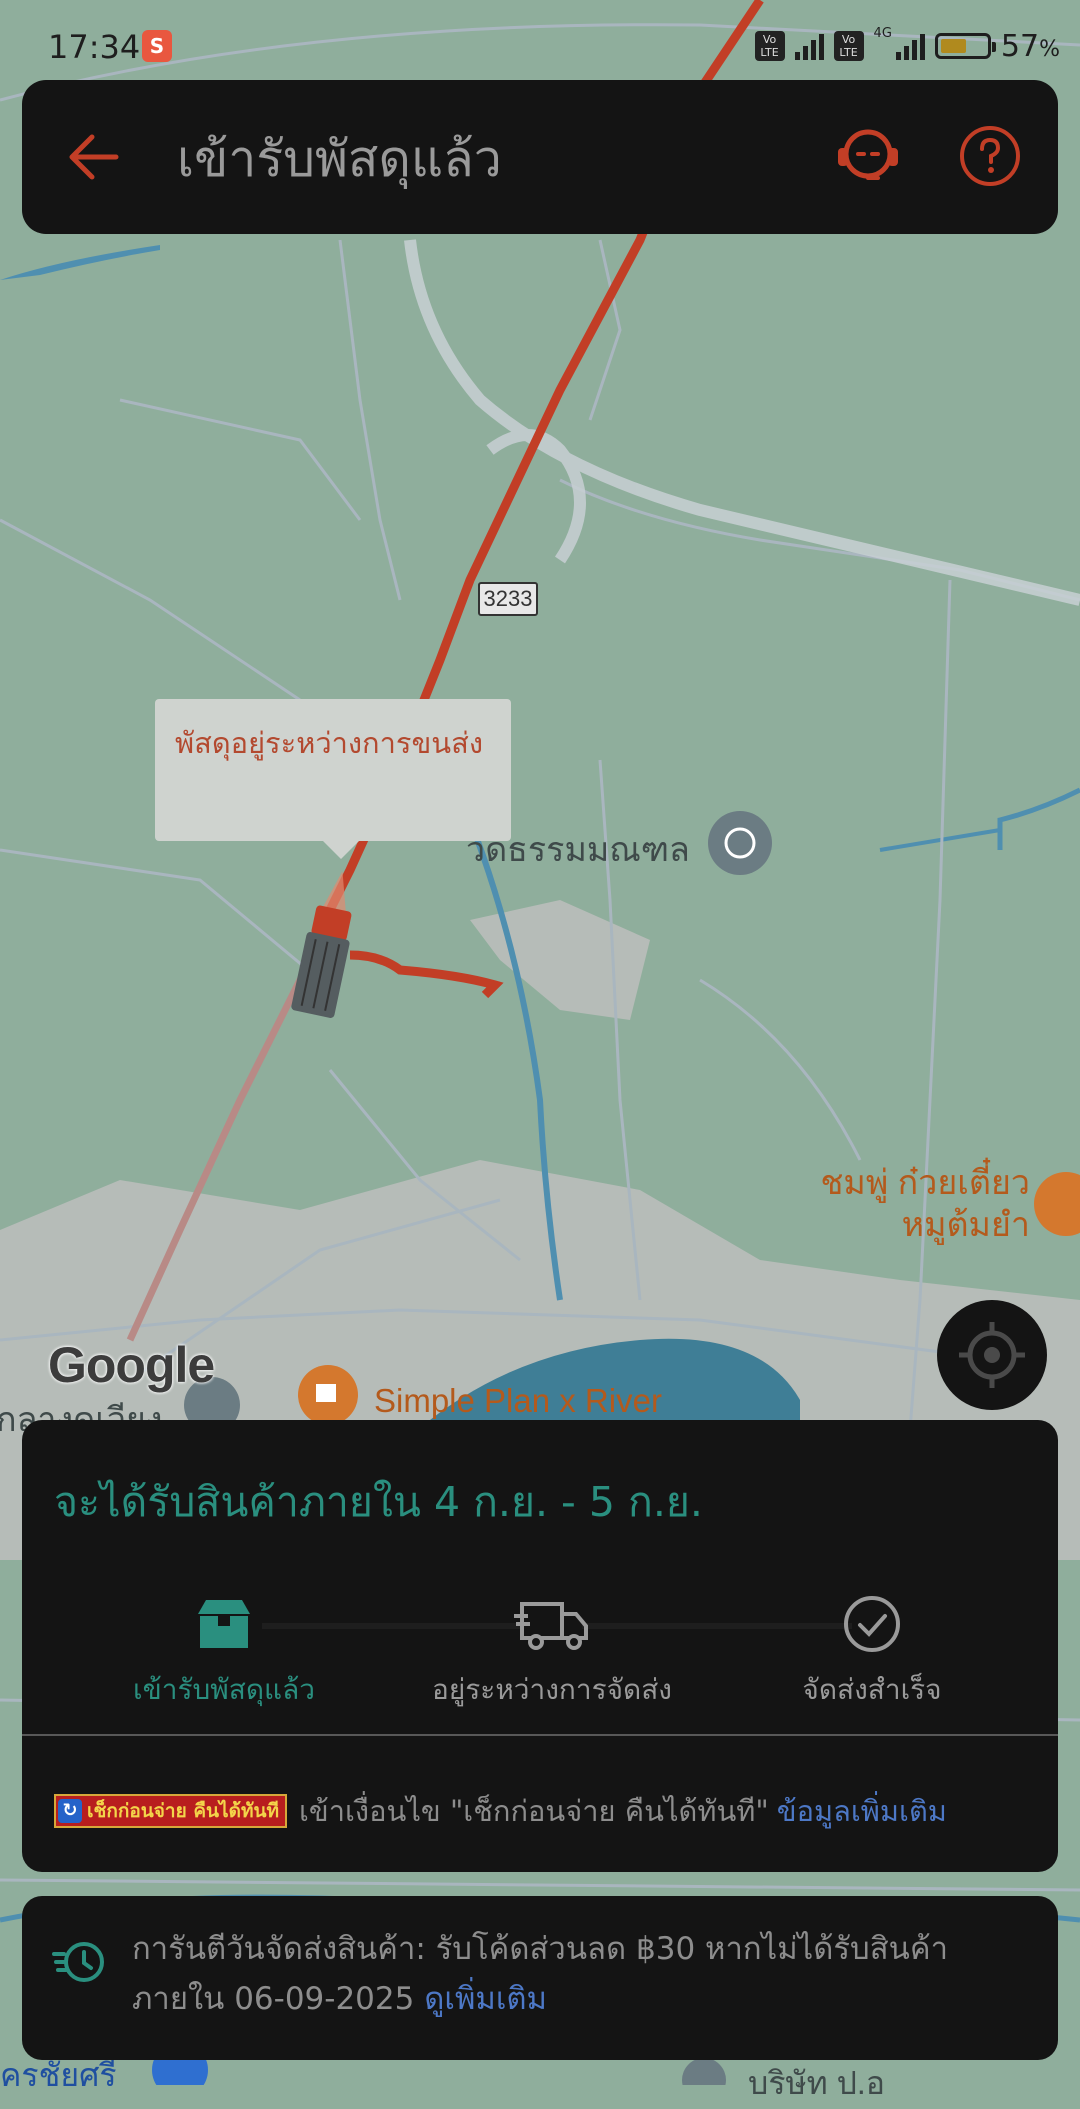 The height and width of the screenshot is (2109, 1080). Describe the element at coordinates (224, 1624) in the screenshot. I see `package-box-icon` at that location.